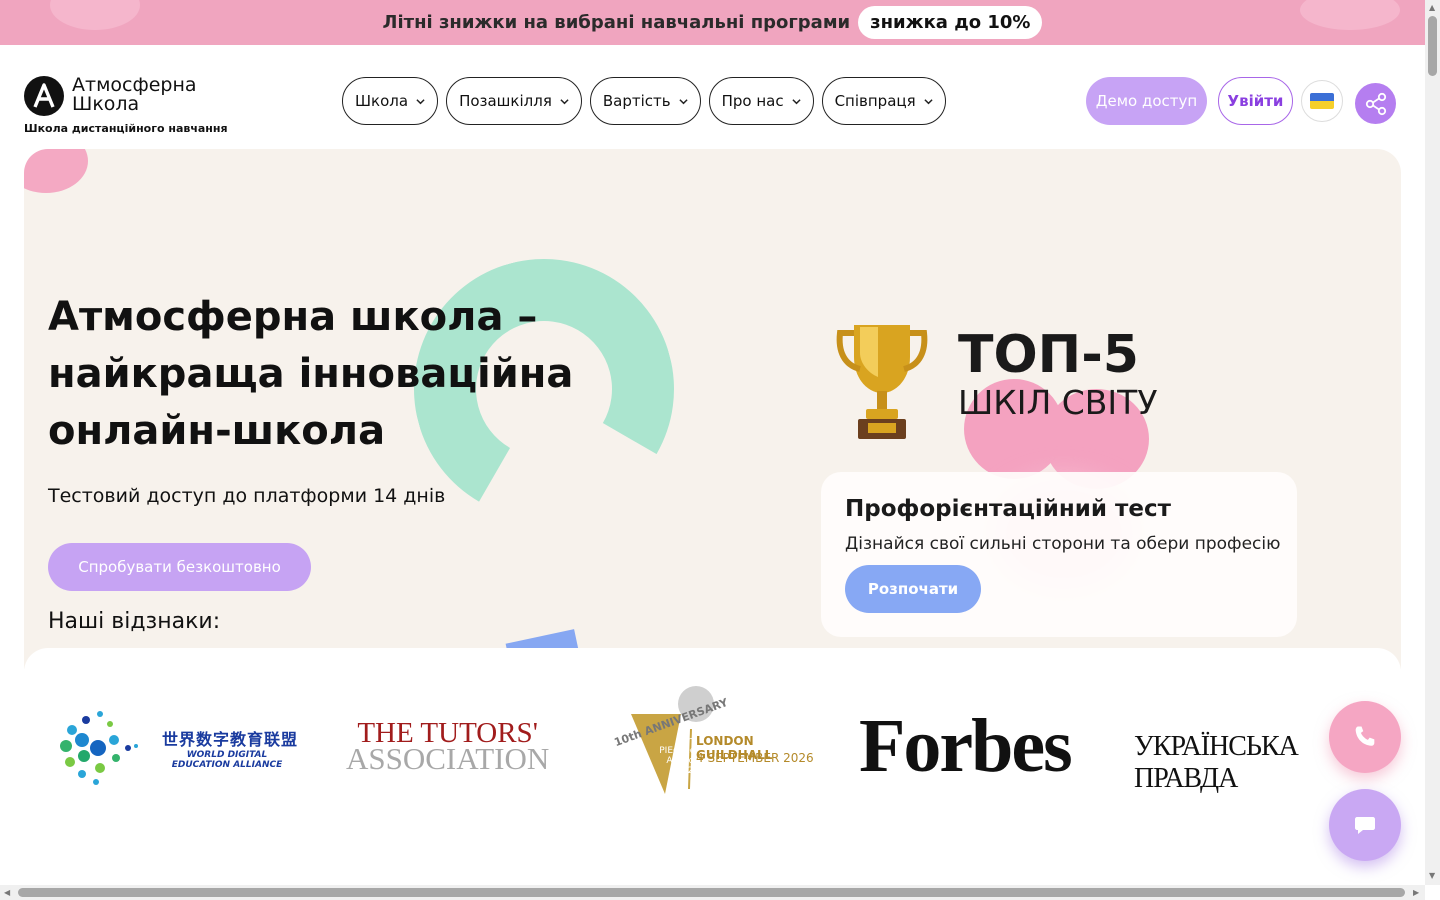 The image size is (1440, 900). What do you see at coordinates (1416, 893) in the screenshot?
I see `scroll-right-arrow-icon: ▶` at bounding box center [1416, 893].